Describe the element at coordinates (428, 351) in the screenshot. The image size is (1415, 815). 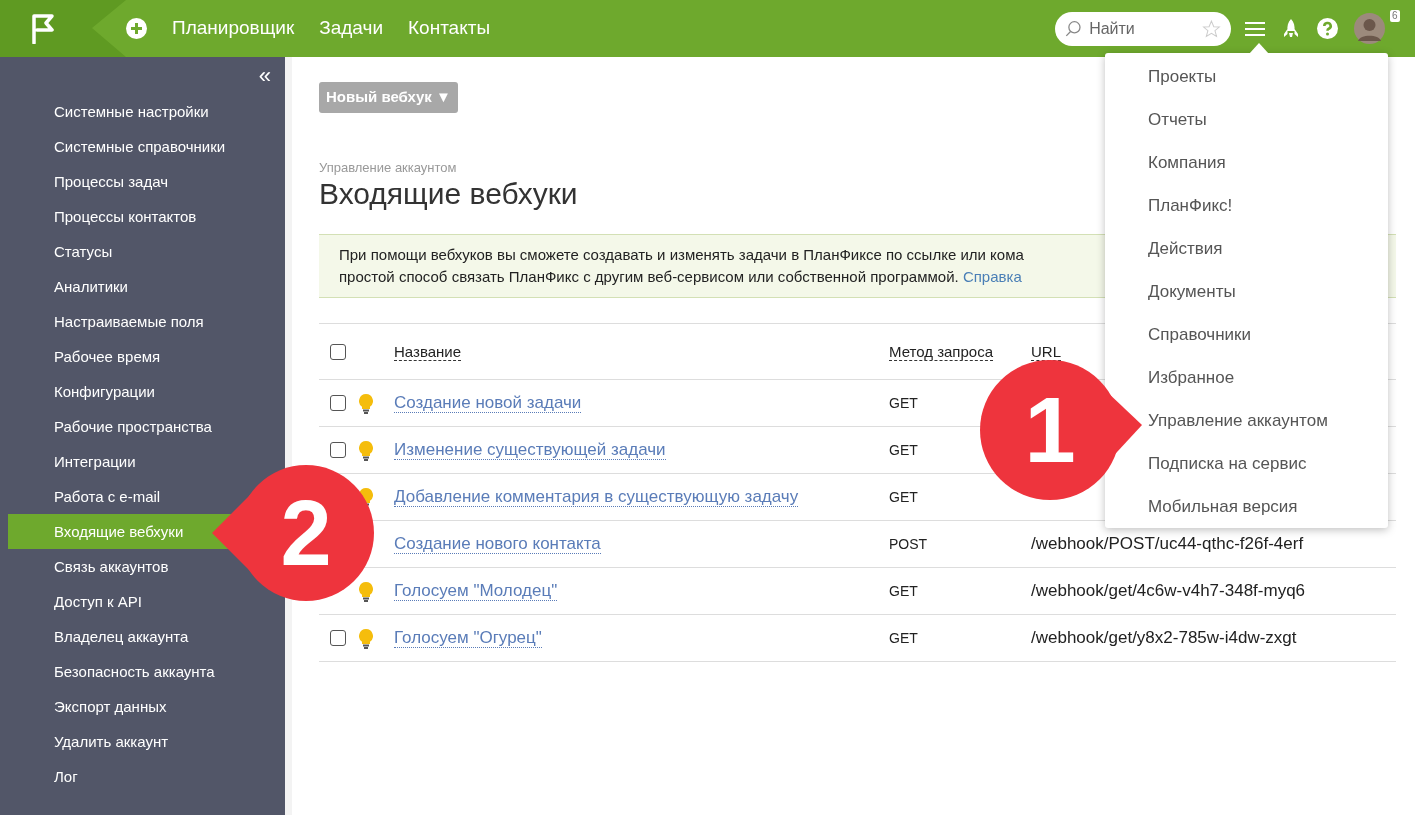
I see `column-header: Название` at that location.